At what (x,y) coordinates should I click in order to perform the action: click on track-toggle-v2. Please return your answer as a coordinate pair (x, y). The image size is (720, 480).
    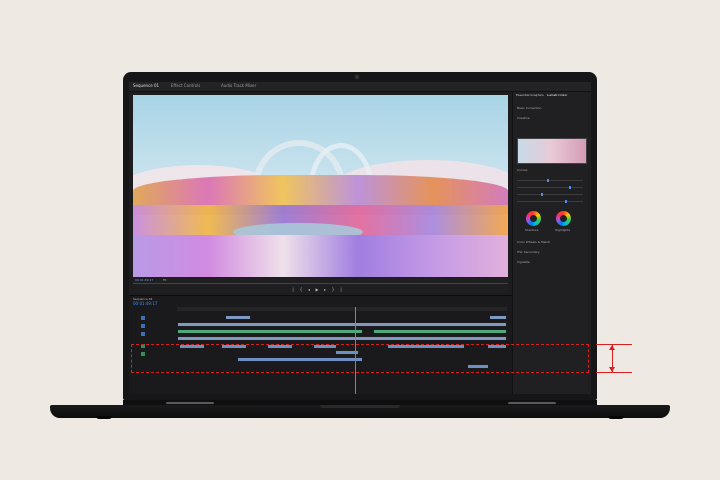
    Looking at the image, I should click on (143, 326).